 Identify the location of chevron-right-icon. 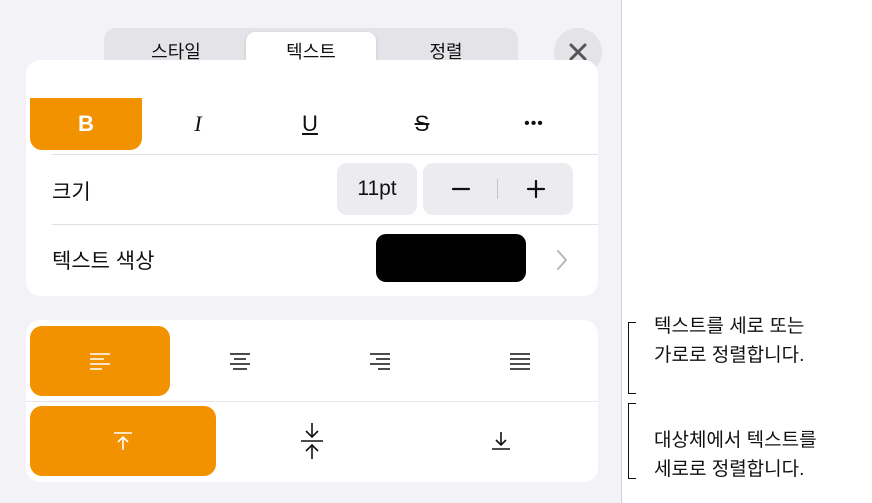
(562, 260).